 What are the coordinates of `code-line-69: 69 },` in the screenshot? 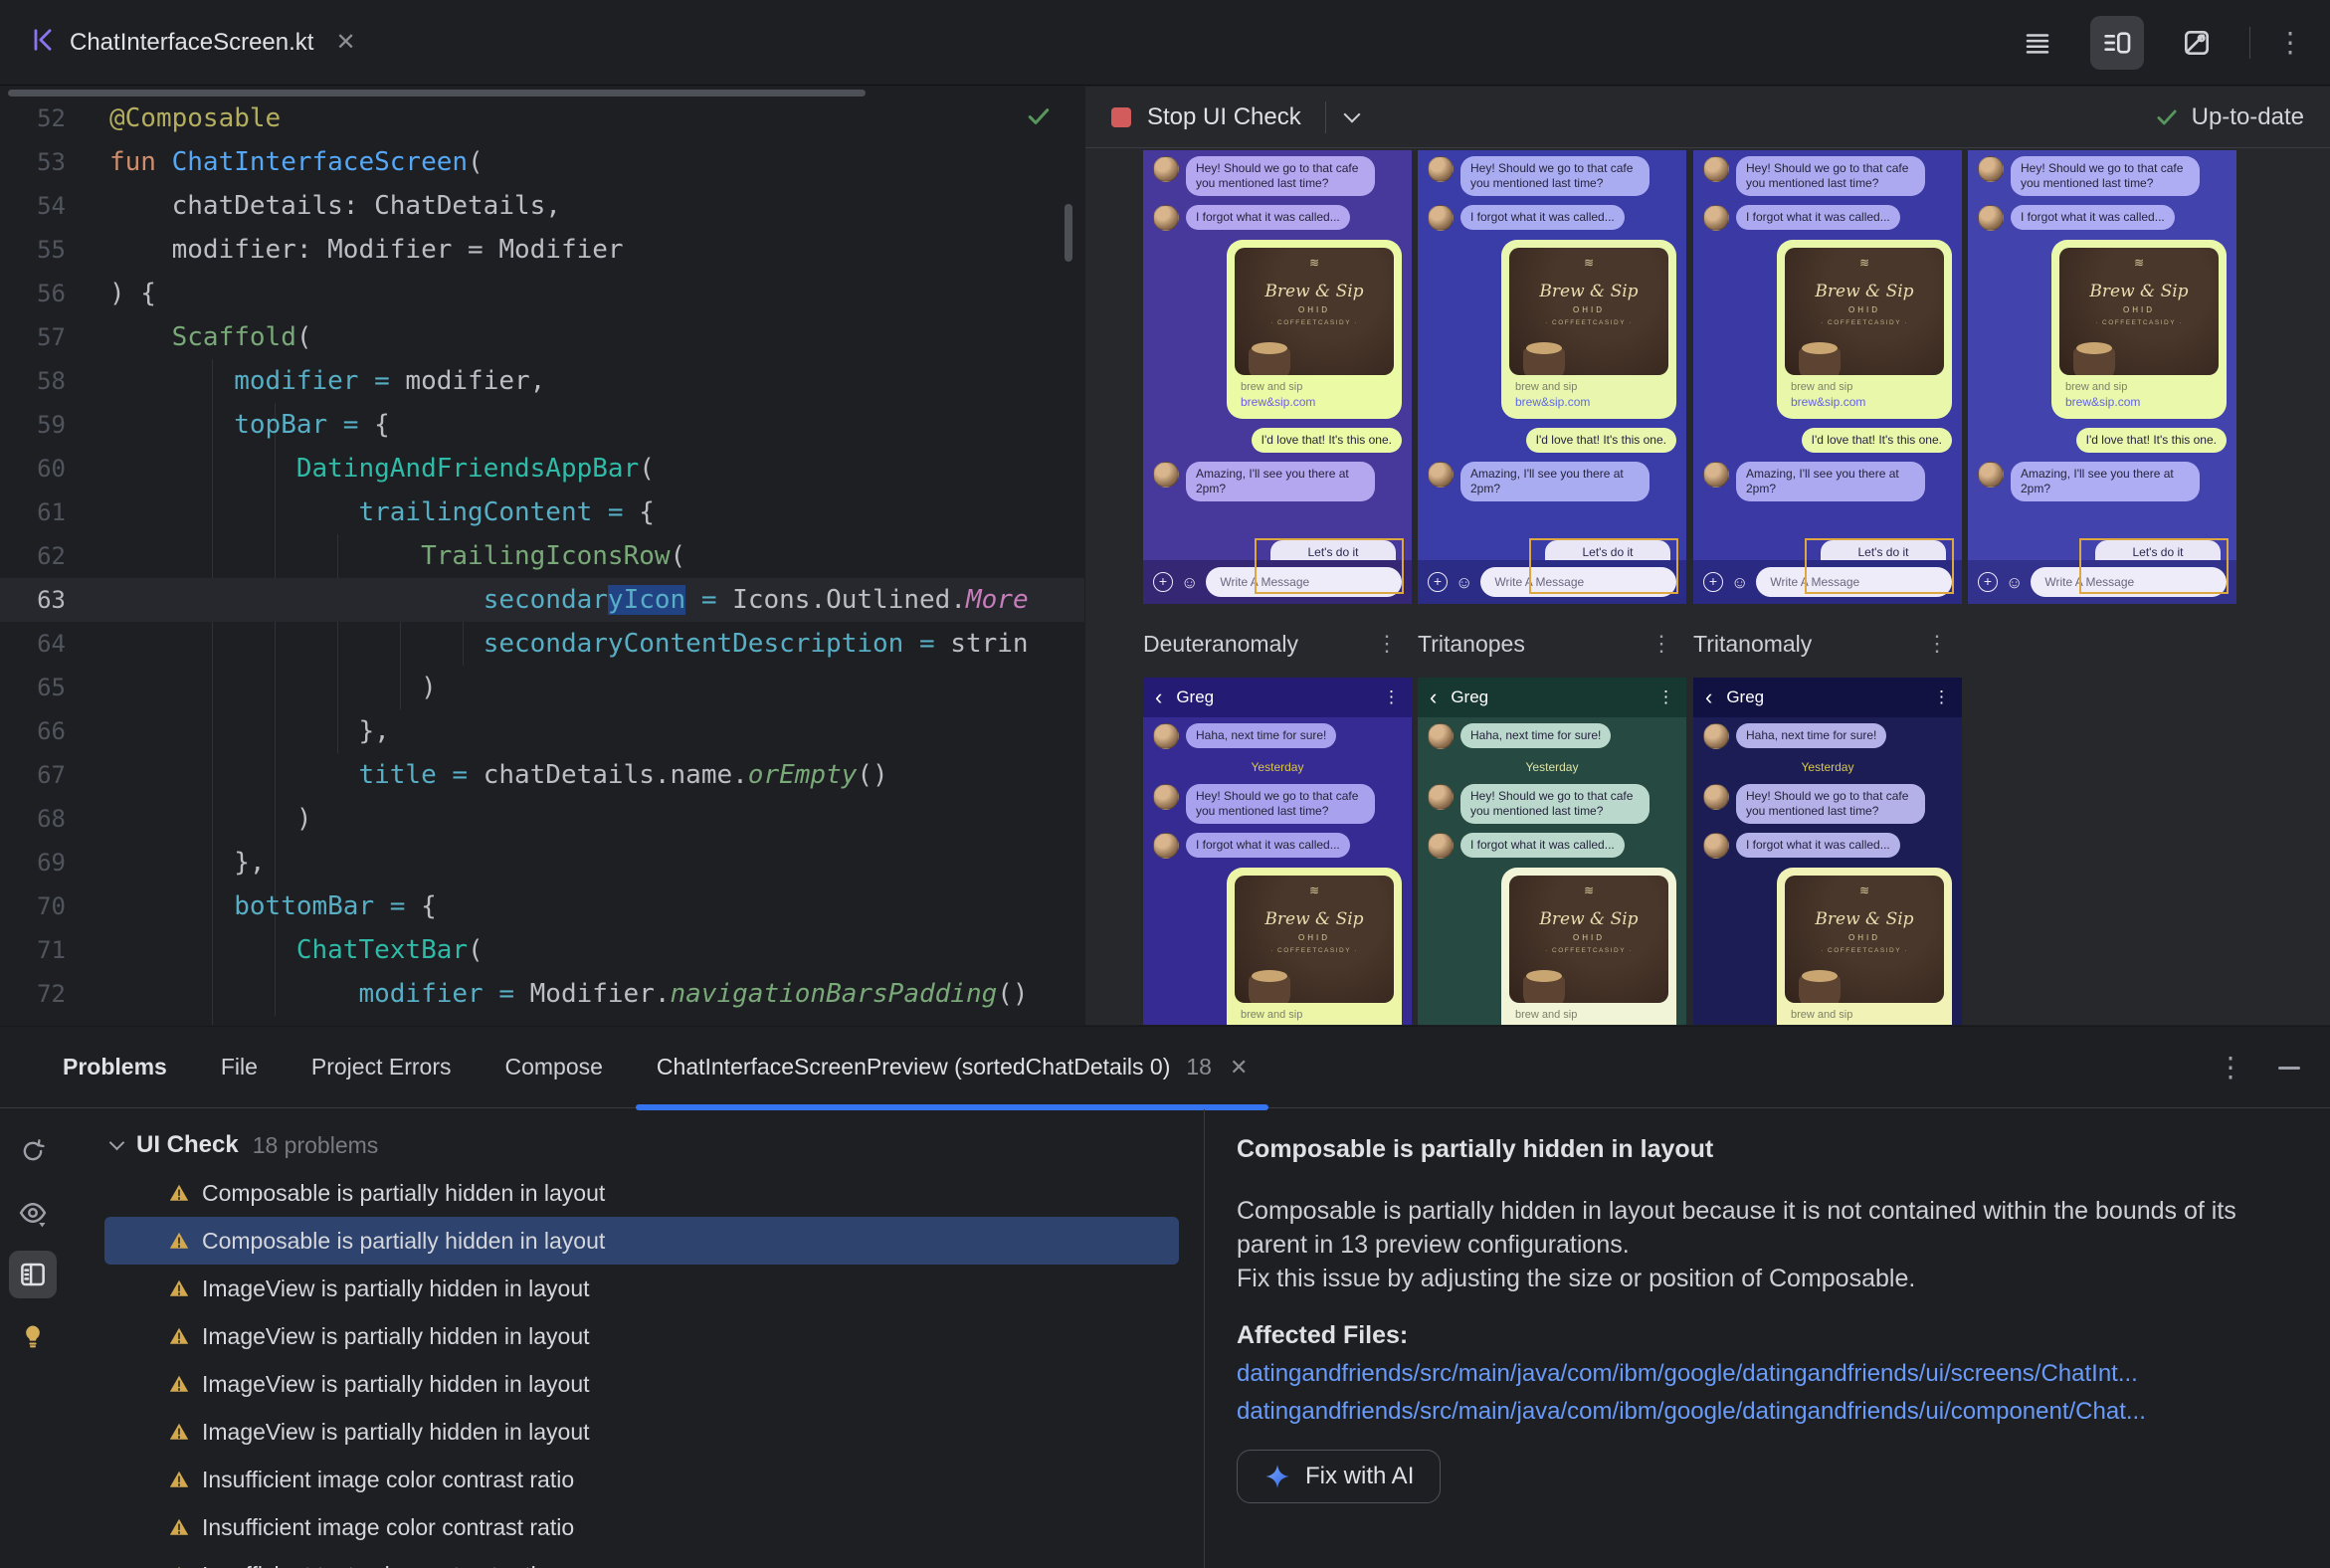 It's located at (542, 862).